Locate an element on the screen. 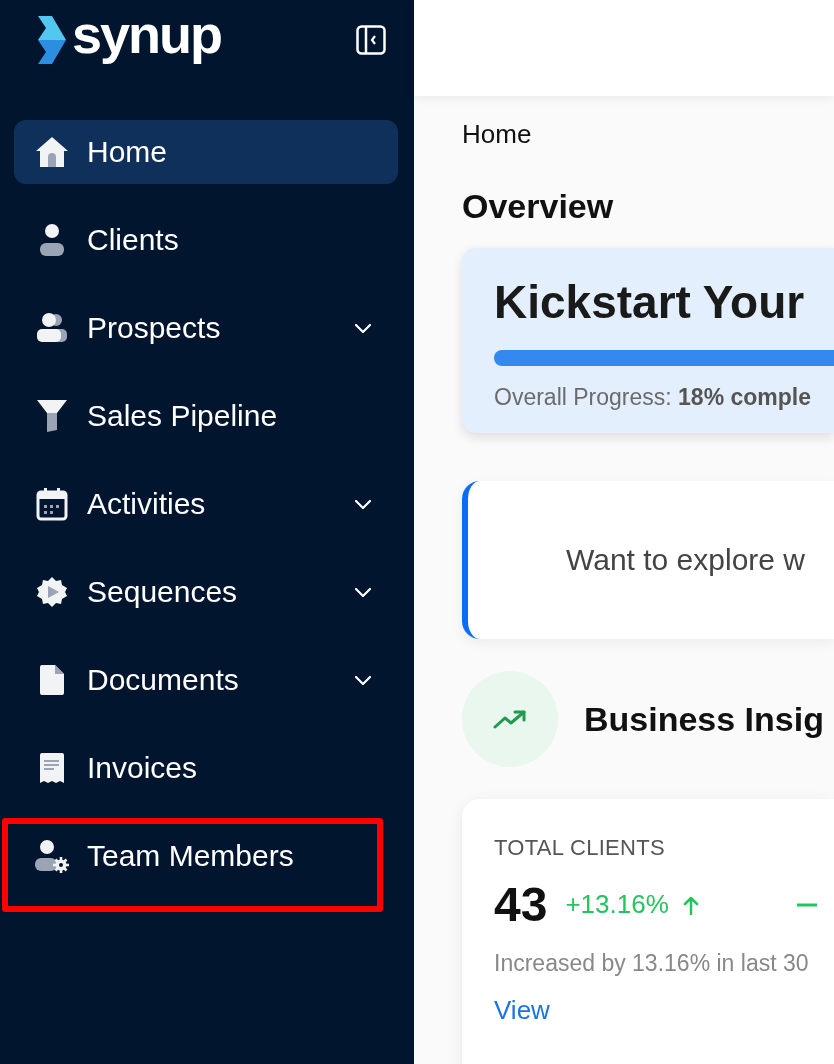 The width and height of the screenshot is (834, 1064). chevron-logo-icon is located at coordinates (52, 40).